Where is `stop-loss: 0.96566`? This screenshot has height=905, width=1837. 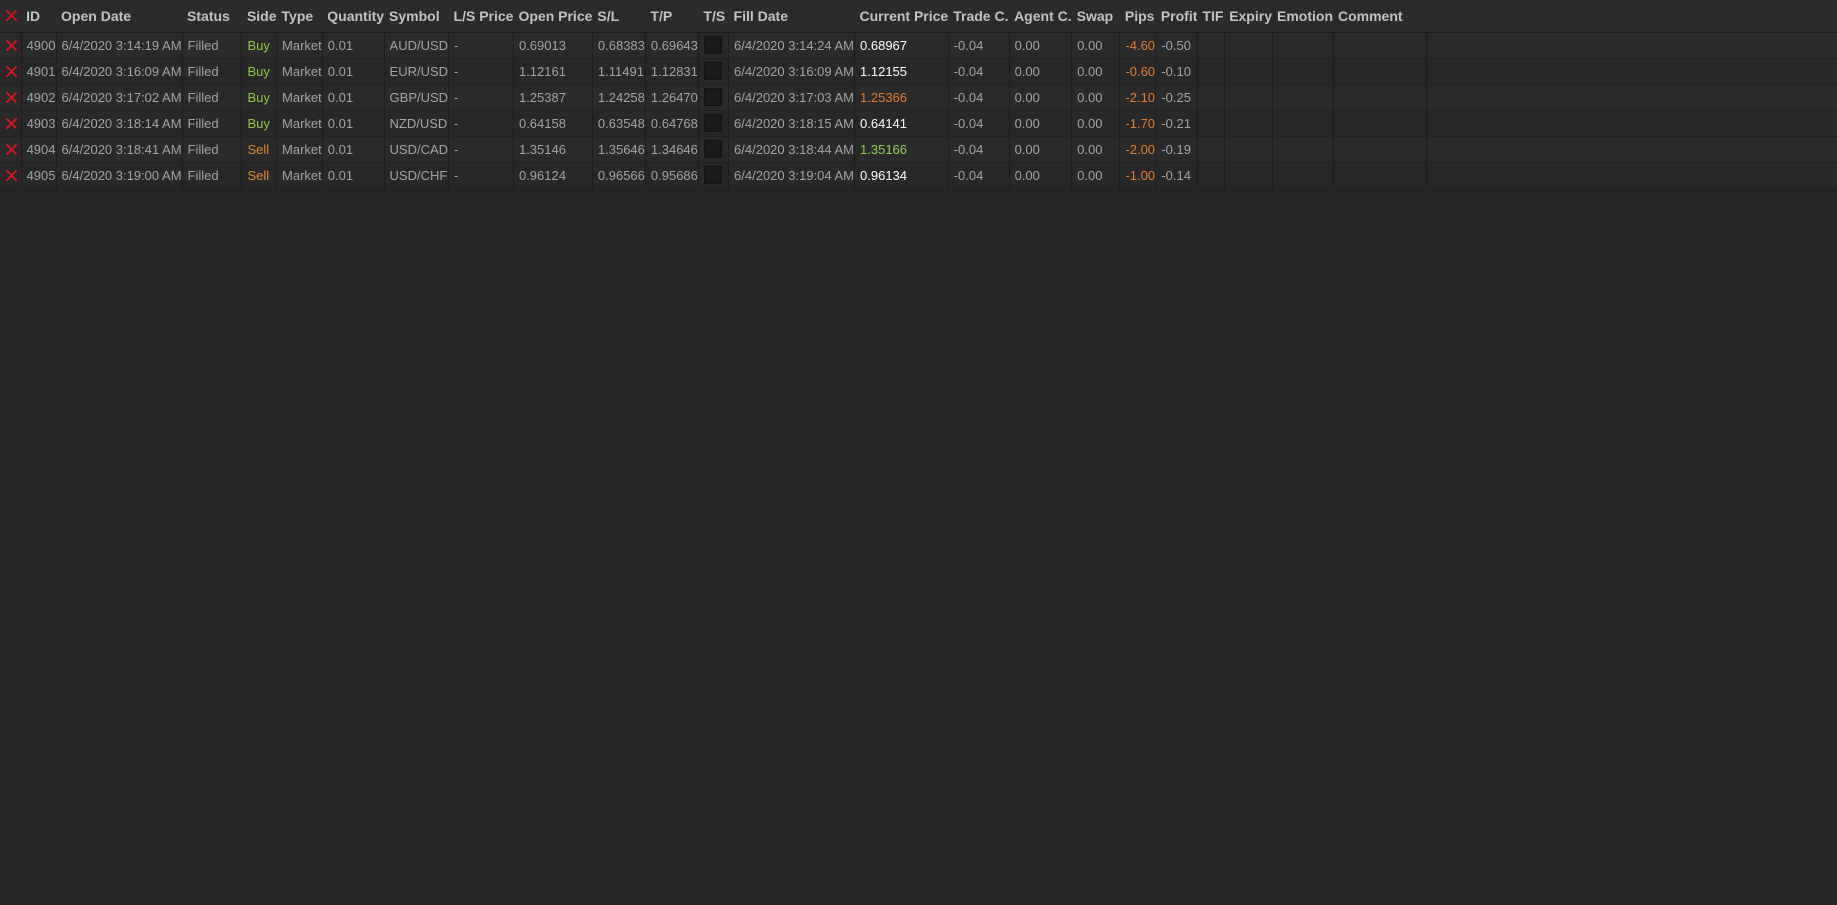 stop-loss: 0.96566 is located at coordinates (619, 175).